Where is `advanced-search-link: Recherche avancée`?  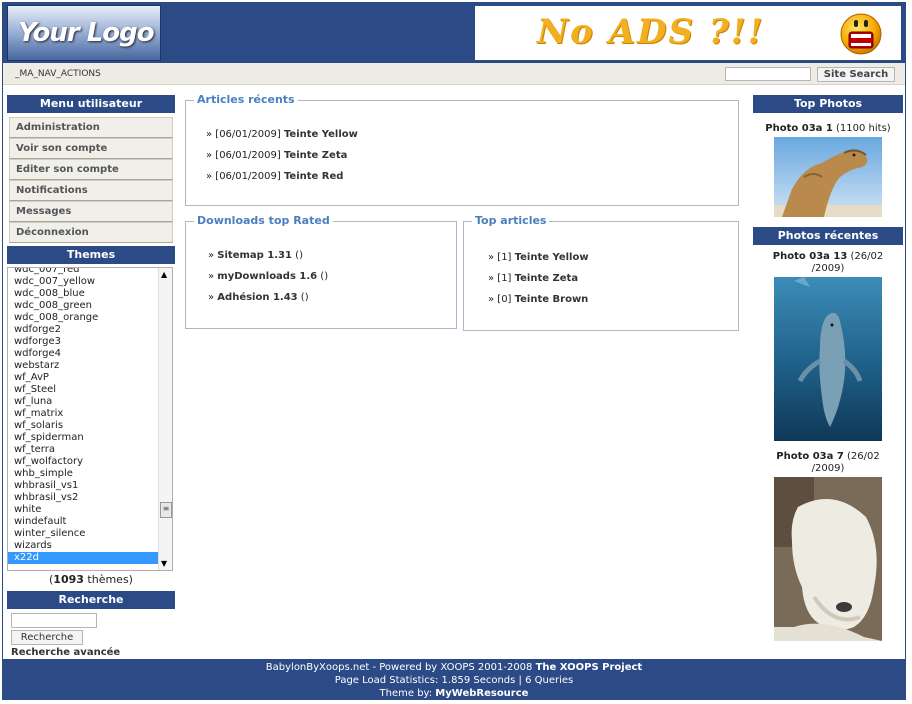 advanced-search-link: Recherche avancée is located at coordinates (93, 652).